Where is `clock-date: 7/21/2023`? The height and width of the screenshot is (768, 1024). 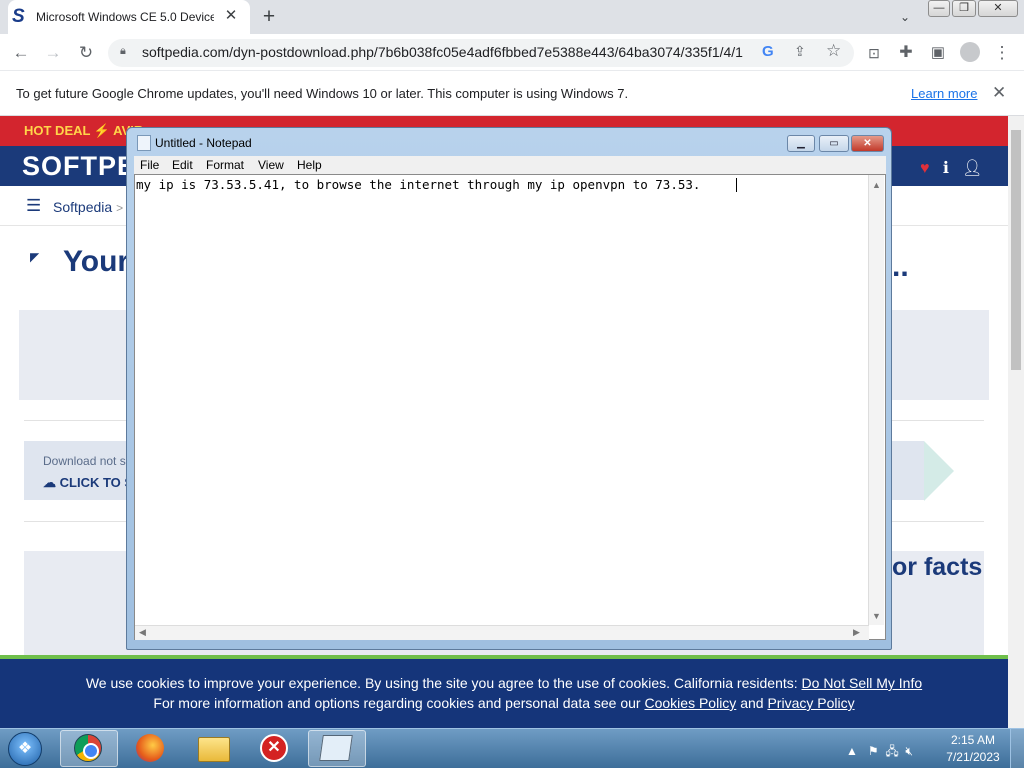
clock-date: 7/21/2023 is located at coordinates (973, 757).